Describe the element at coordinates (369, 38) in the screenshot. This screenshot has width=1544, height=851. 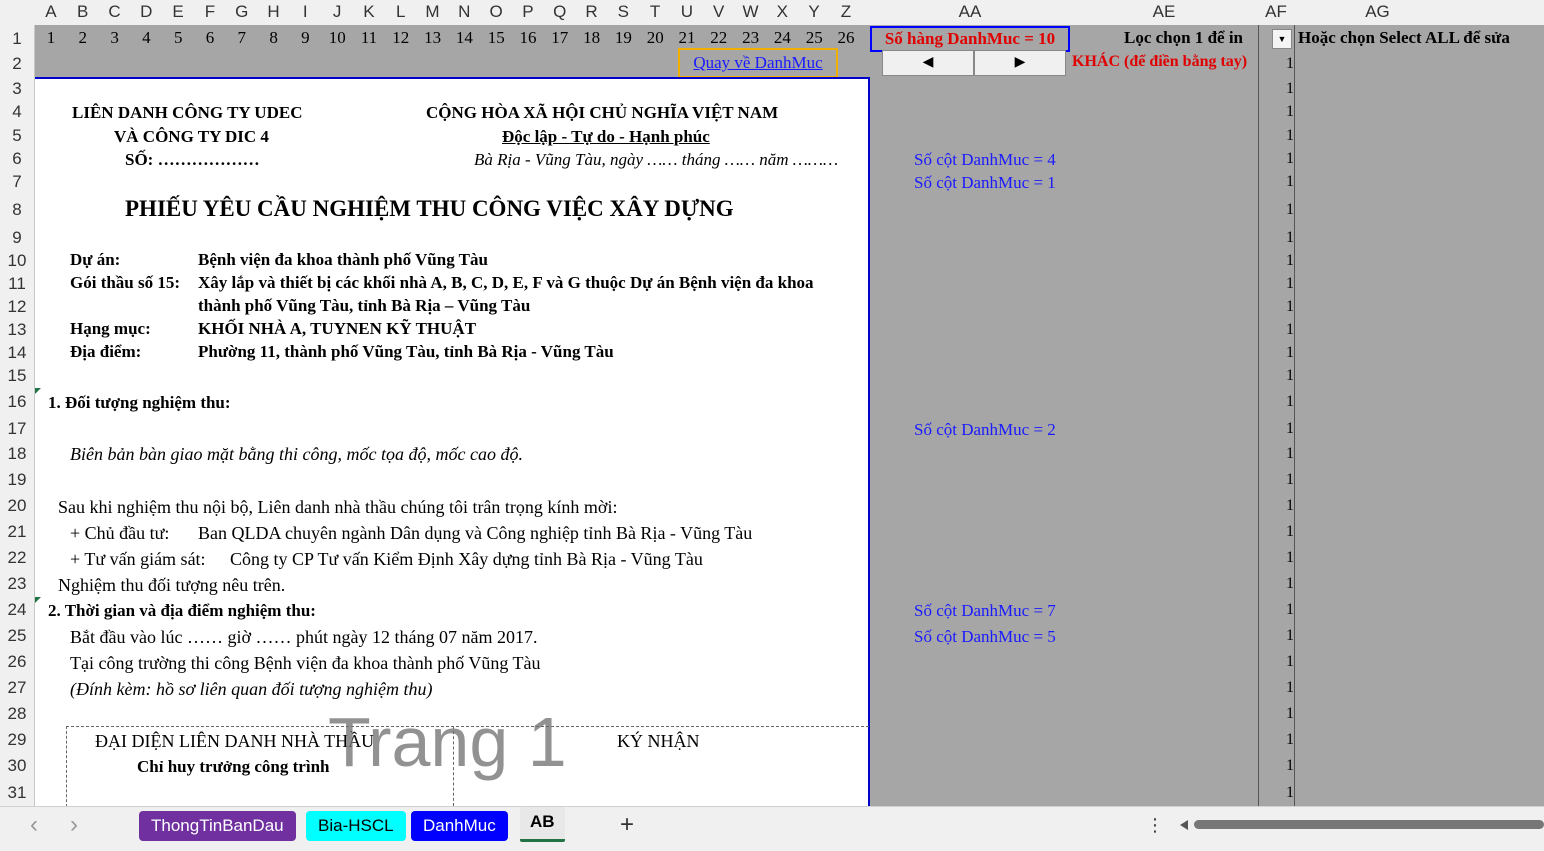
I see `row1-cell-value: 11` at that location.